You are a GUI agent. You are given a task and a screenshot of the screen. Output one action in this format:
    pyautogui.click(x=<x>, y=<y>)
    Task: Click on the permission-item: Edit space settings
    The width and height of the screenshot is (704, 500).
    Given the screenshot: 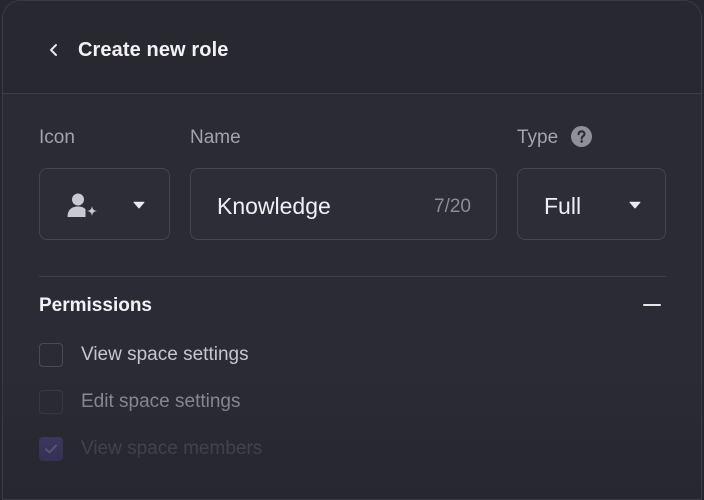 What is the action you would take?
    pyautogui.click(x=139, y=402)
    